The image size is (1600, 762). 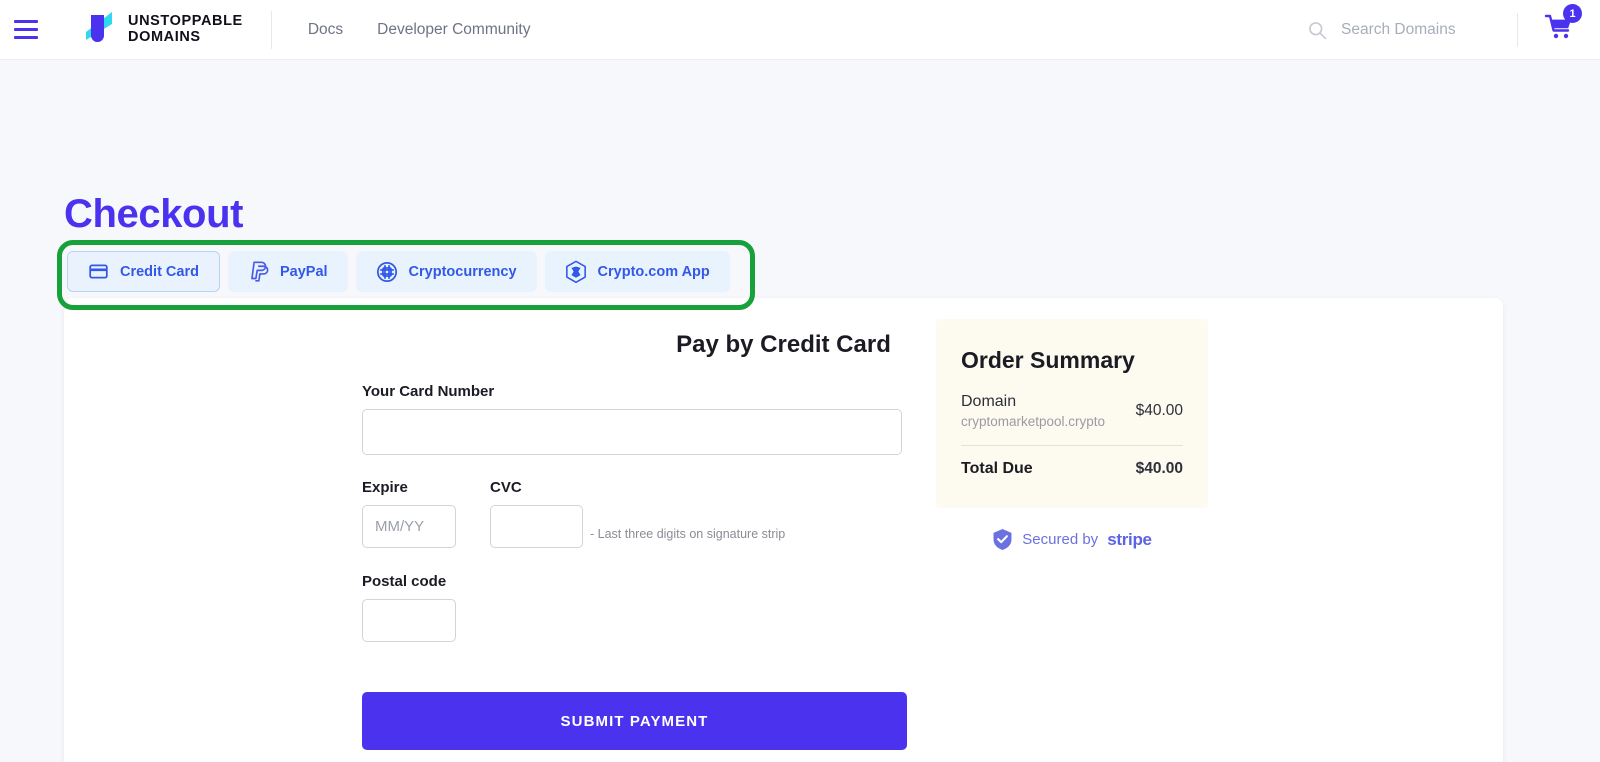 I want to click on total-due-label: Total Due, so click(x=997, y=468).